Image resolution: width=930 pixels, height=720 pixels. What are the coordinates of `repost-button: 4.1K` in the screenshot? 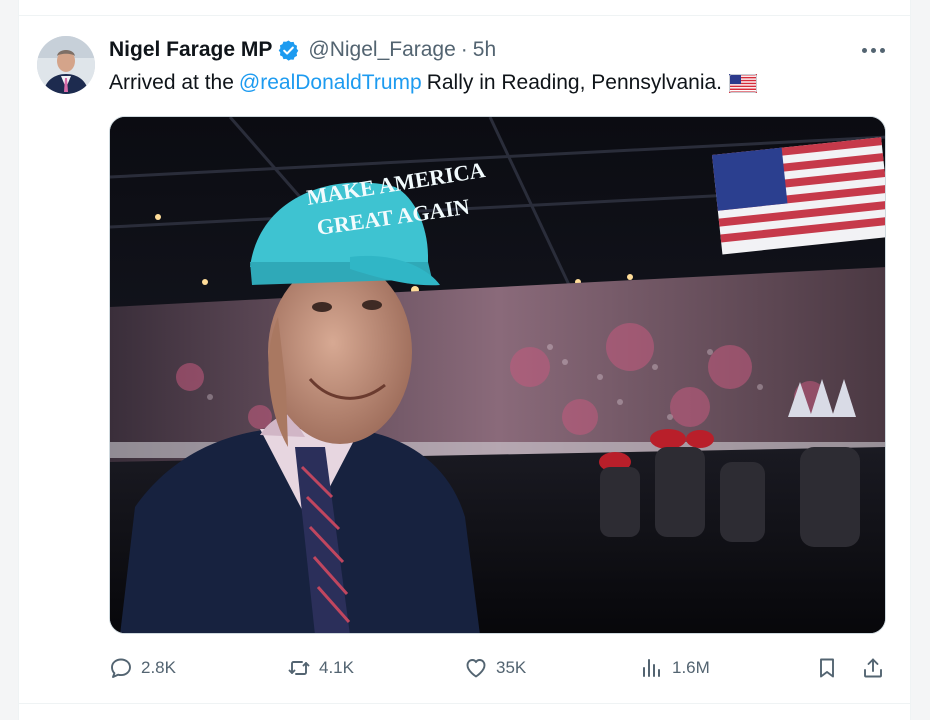 It's located at (320, 668).